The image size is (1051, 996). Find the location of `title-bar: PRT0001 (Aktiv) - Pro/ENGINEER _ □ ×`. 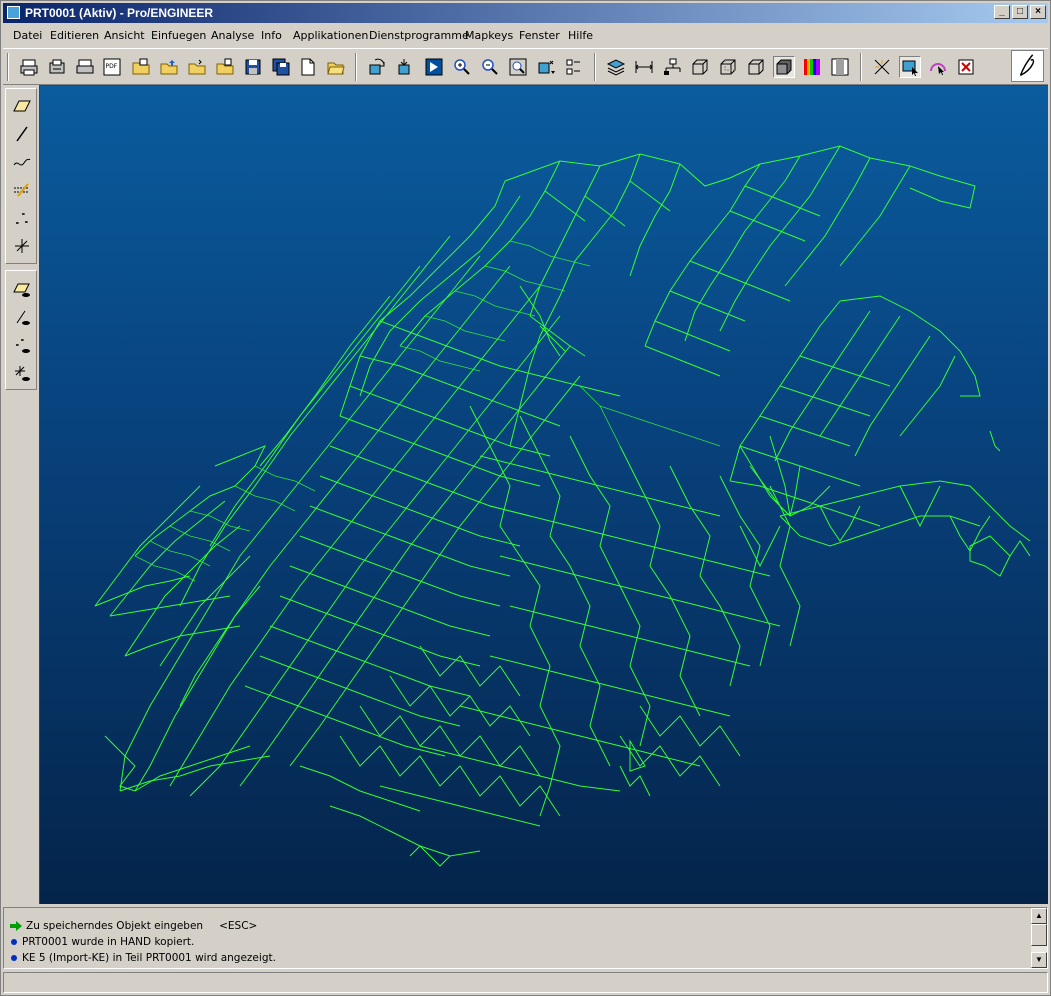

title-bar: PRT0001 (Aktiv) - Pro/ENGINEER _ □ × is located at coordinates (525, 13).